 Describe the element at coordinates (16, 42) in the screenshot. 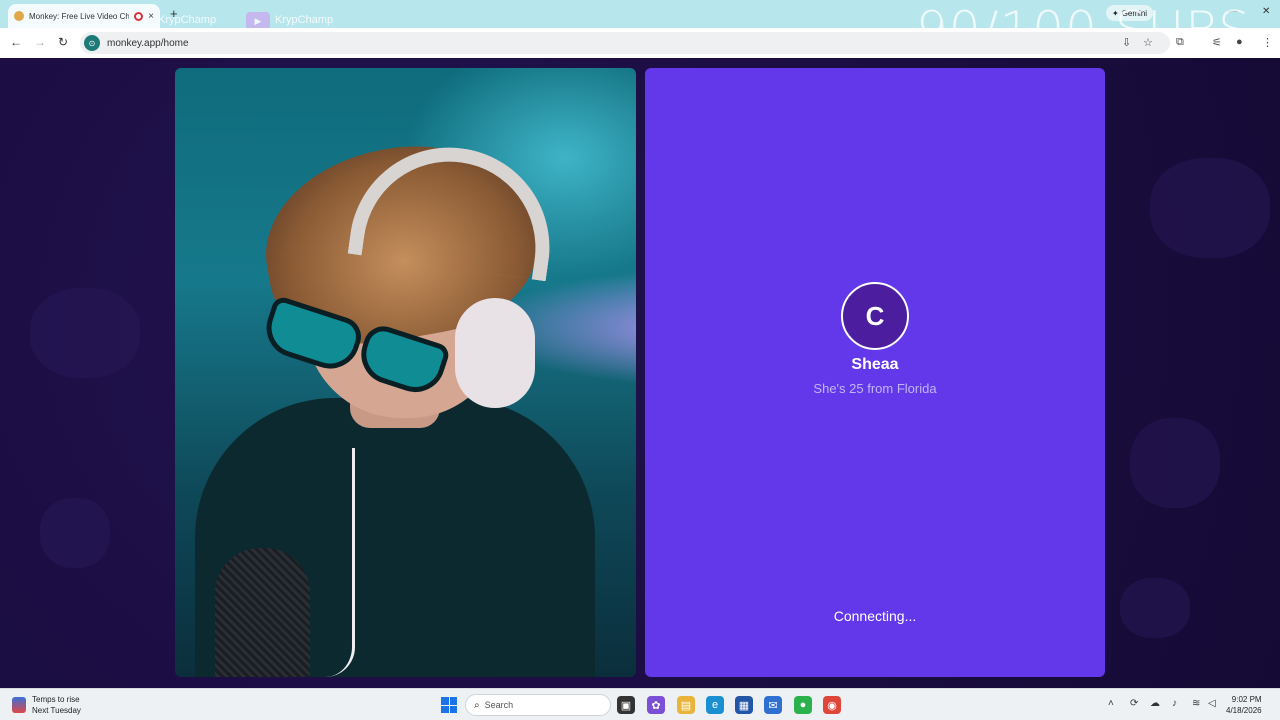

I see `back-arrow-icon: ←` at that location.